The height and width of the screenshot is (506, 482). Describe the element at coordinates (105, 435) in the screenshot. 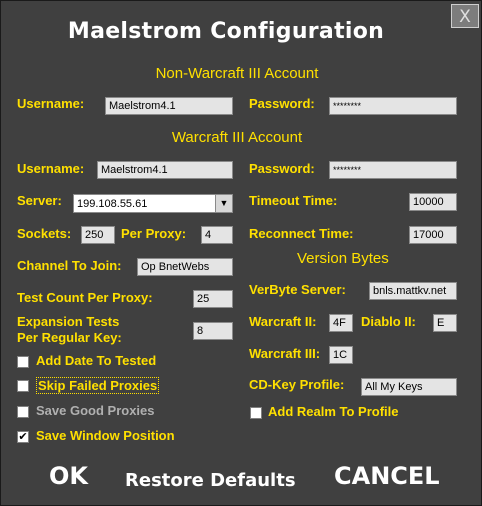

I see `save-window-label: Save Window Position` at that location.